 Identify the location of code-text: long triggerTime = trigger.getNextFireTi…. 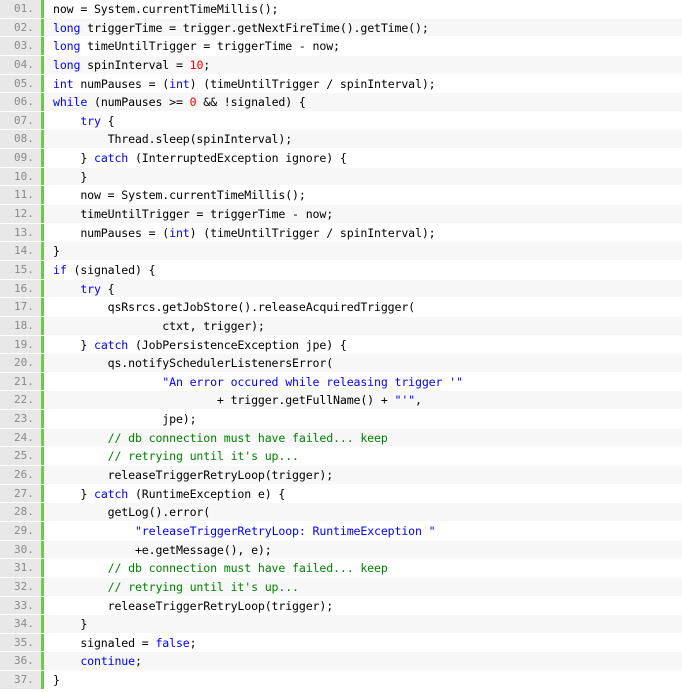
(363, 27).